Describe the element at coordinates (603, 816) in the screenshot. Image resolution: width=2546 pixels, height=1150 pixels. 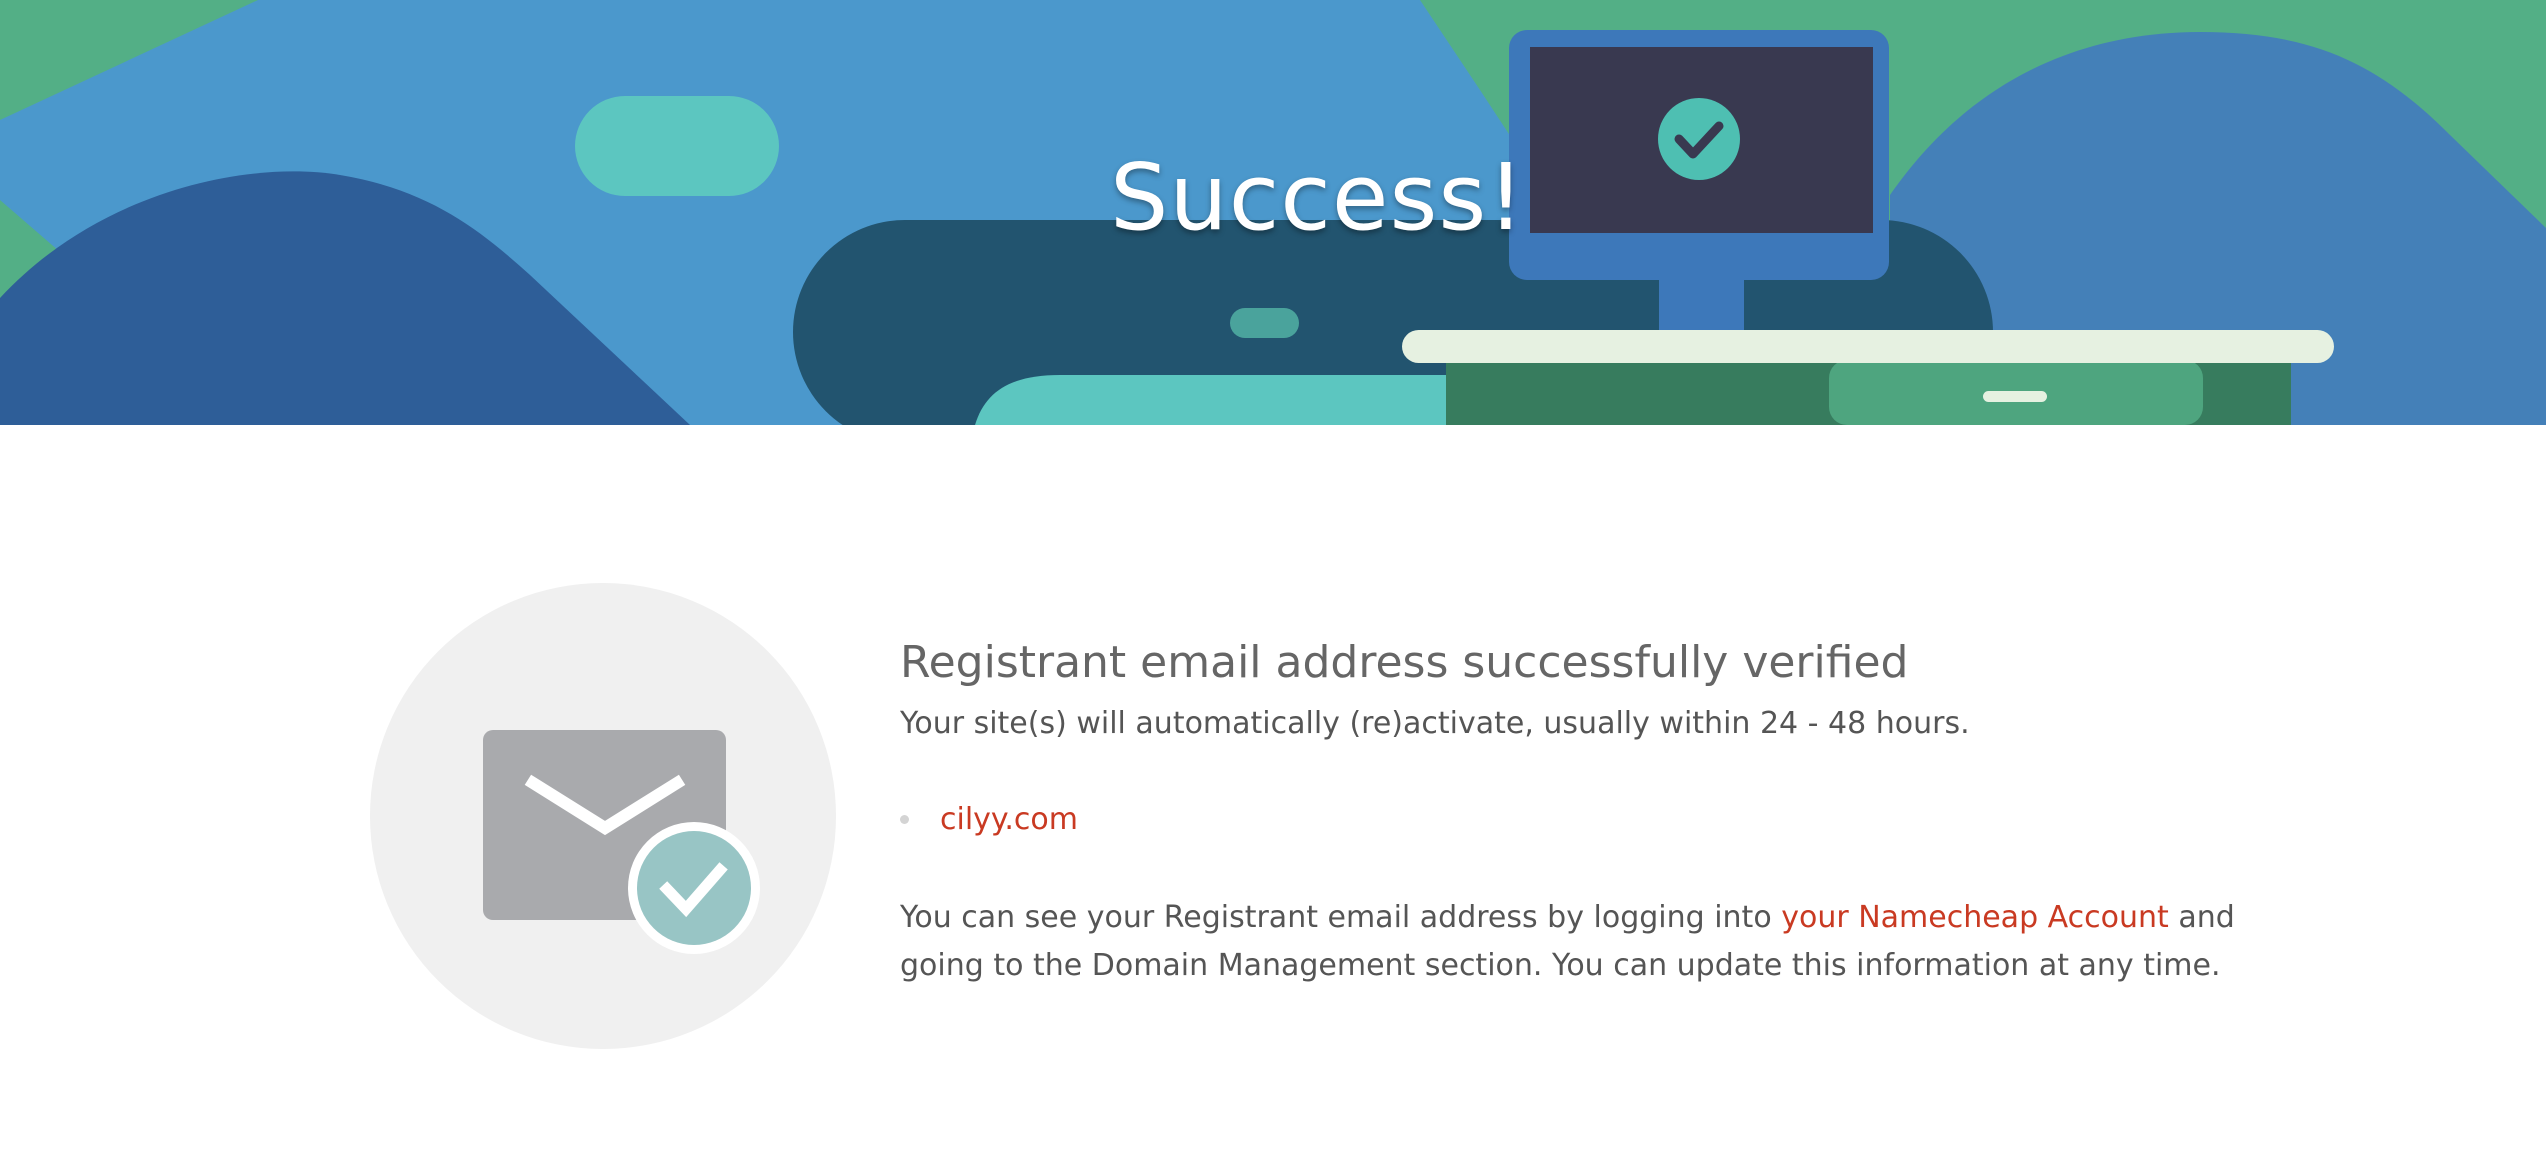
I see `email-verified-illustration` at that location.